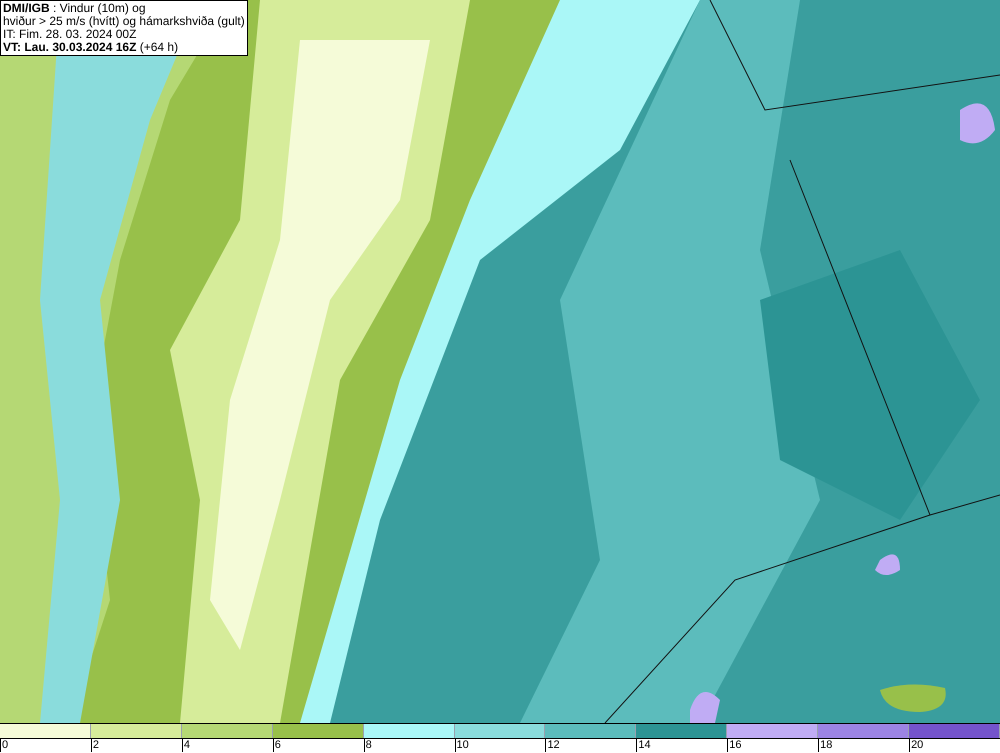  What do you see at coordinates (95, 745) in the screenshot?
I see `legend-label: 2` at bounding box center [95, 745].